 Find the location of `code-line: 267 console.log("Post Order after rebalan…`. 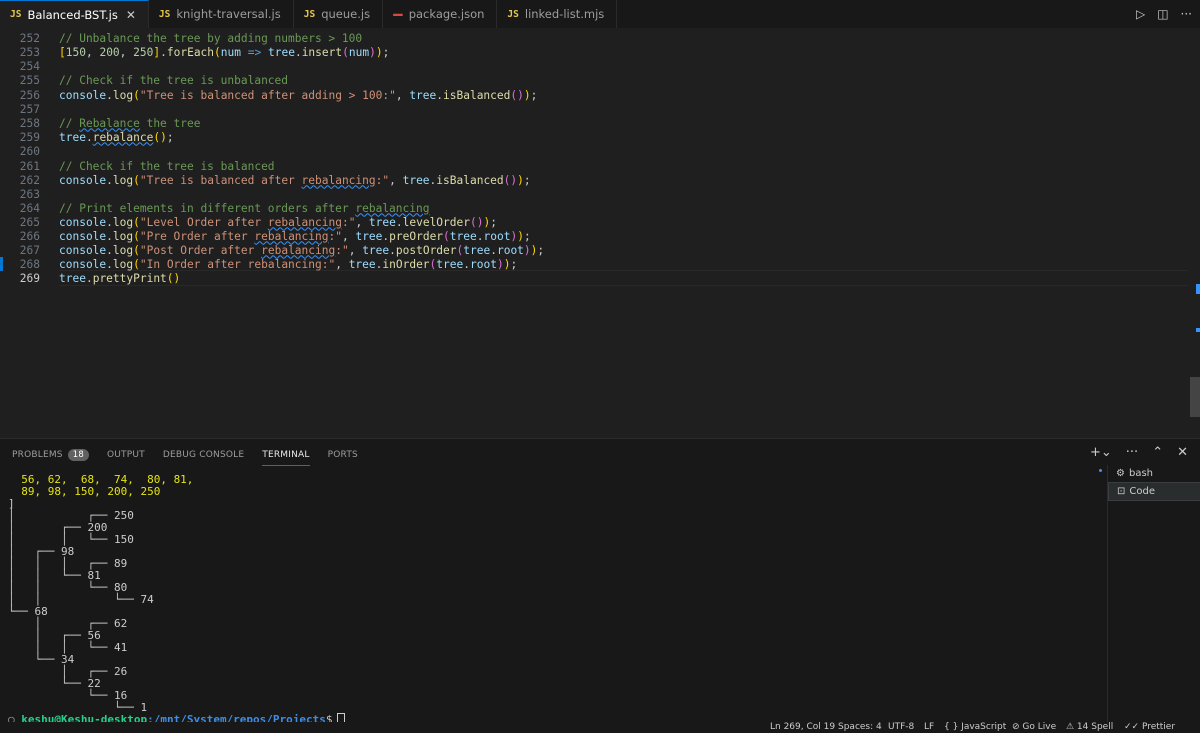

code-line: 267 console.log("Post Order after rebalan… is located at coordinates (272, 250).